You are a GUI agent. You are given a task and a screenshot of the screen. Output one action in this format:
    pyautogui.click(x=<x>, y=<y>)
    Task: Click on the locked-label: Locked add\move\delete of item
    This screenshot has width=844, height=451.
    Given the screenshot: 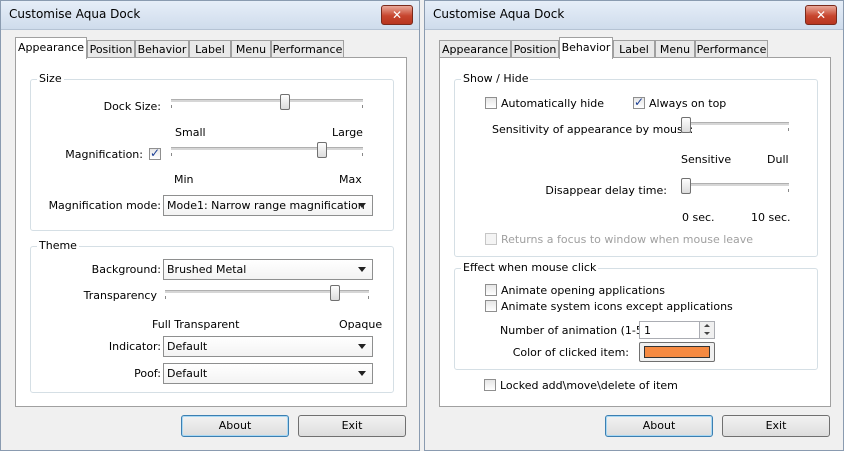 What is the action you would take?
    pyautogui.click(x=589, y=385)
    